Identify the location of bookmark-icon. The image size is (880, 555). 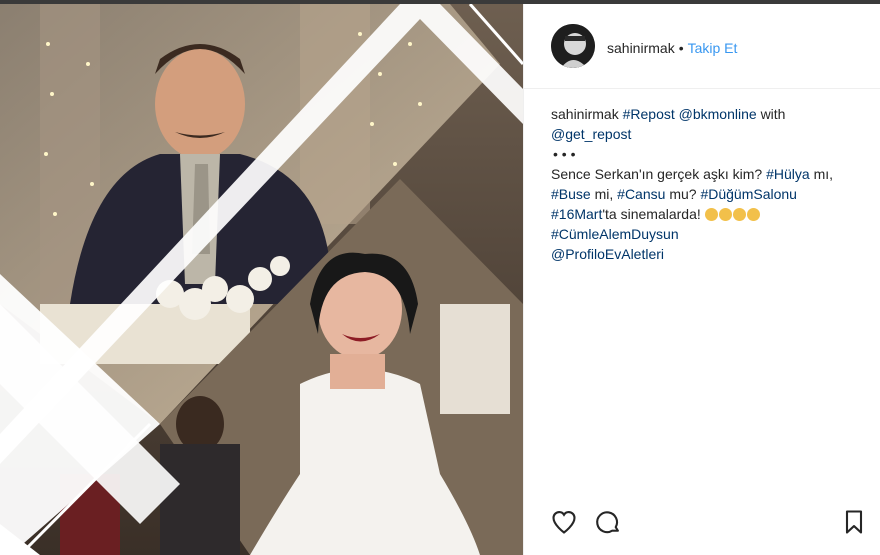
(854, 522).